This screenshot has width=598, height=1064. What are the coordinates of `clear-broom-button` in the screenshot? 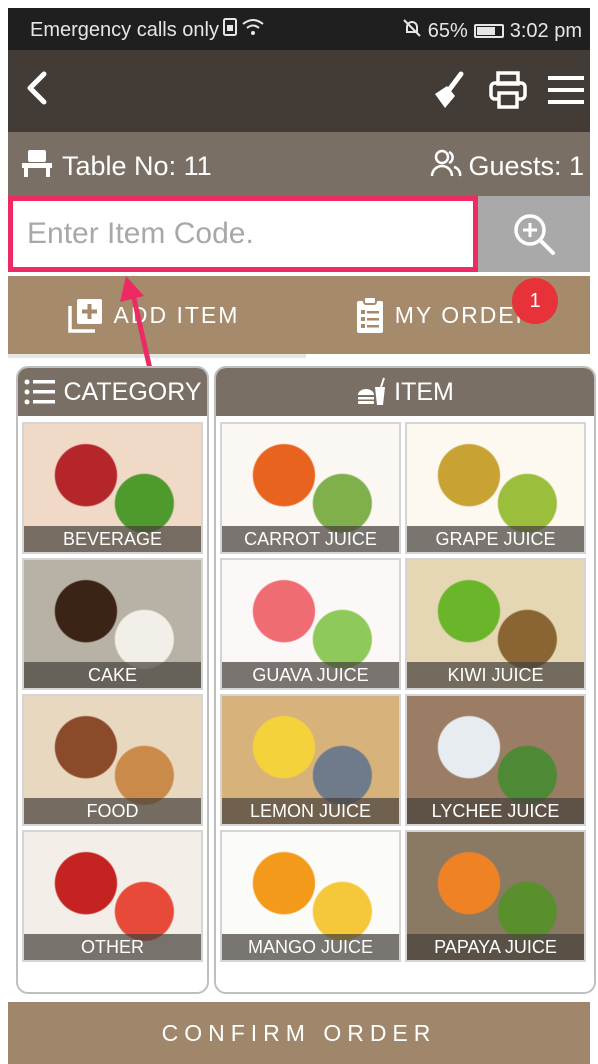 It's located at (450, 90).